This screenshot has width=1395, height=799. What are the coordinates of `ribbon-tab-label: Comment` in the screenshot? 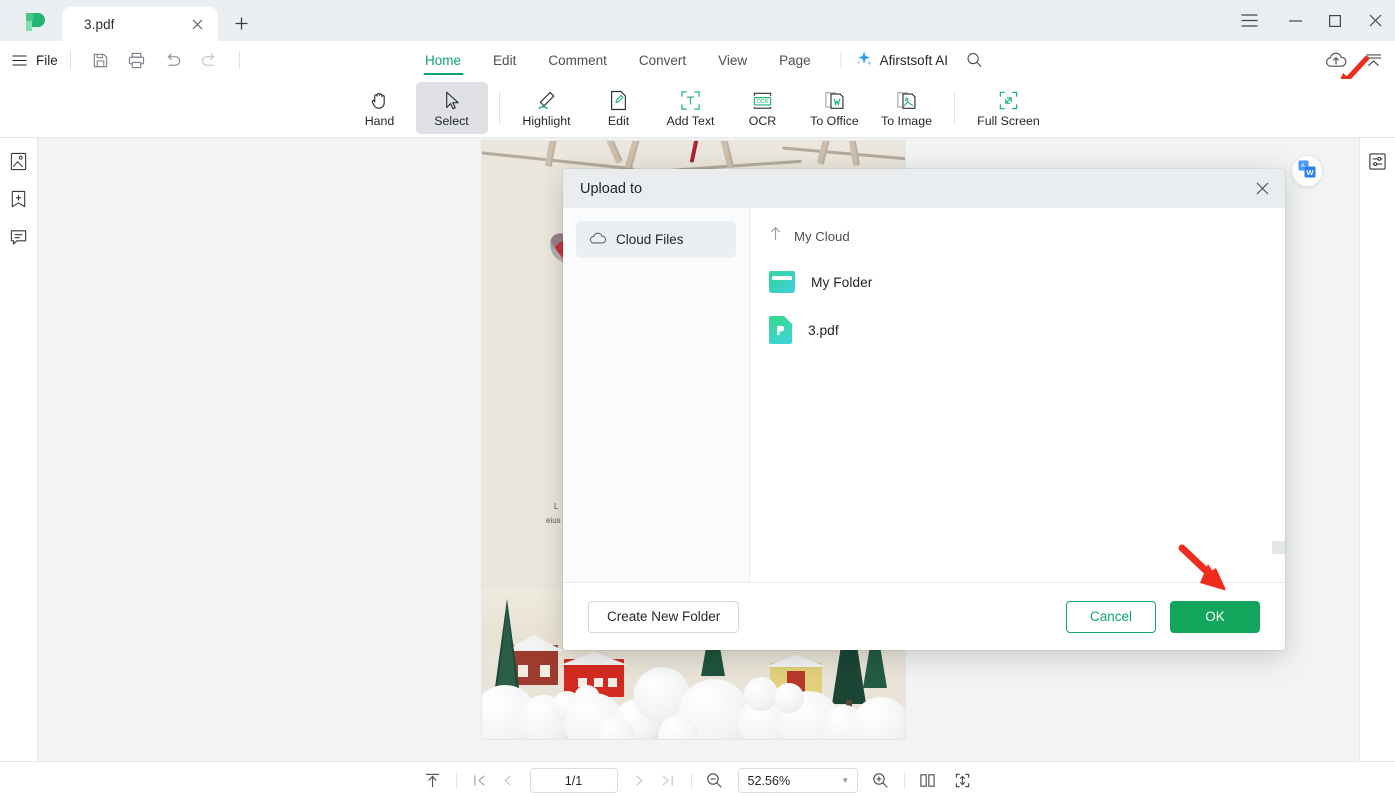 It's located at (577, 60).